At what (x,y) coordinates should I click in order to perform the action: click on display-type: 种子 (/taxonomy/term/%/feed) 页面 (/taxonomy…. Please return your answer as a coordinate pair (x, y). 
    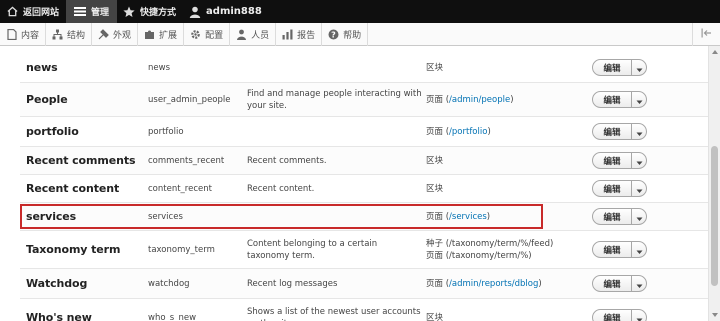
    Looking at the image, I should click on (511, 249).